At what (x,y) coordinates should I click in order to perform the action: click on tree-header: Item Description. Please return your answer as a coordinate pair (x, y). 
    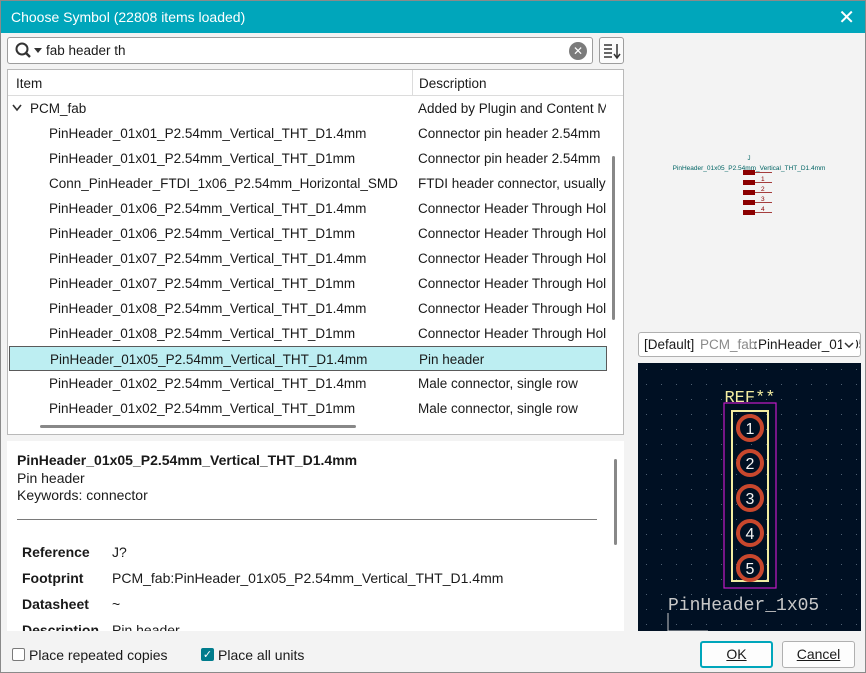
    Looking at the image, I should click on (315, 83).